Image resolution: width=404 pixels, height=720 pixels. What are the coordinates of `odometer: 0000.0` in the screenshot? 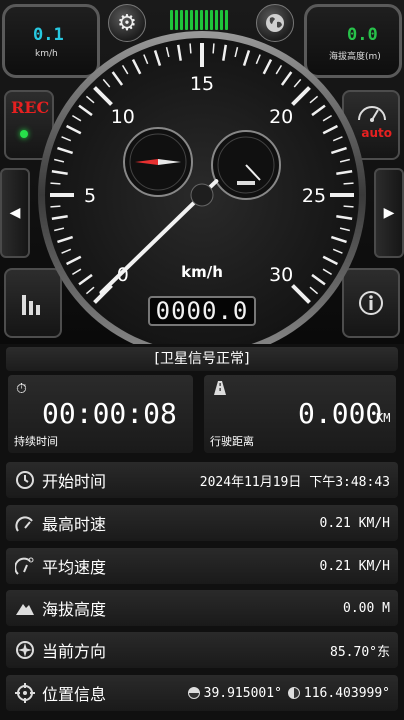 It's located at (202, 311).